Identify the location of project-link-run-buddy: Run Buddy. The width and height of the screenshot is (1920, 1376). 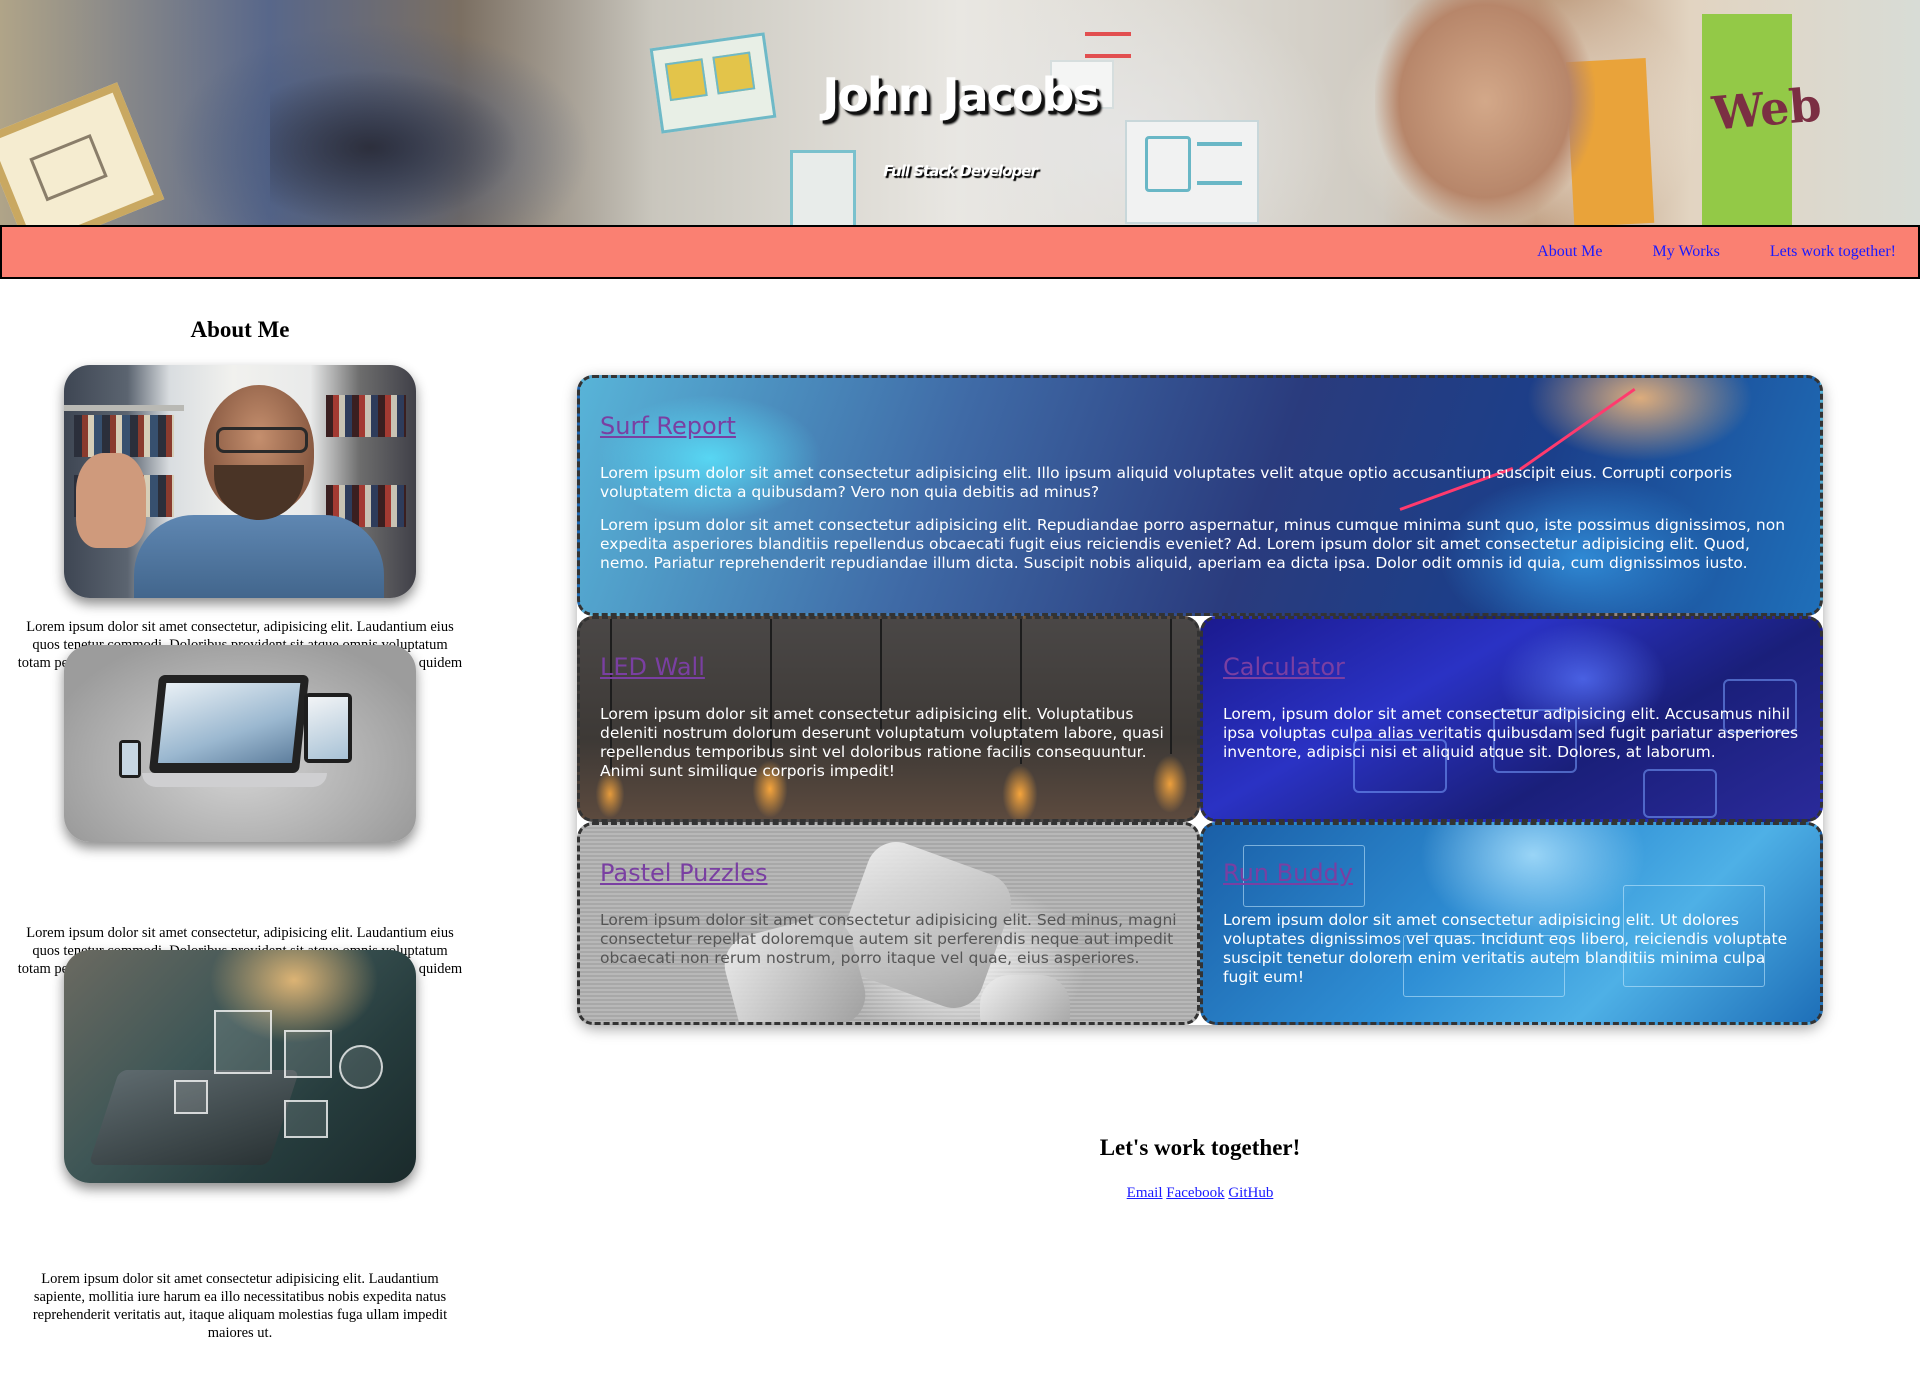
(1288, 873).